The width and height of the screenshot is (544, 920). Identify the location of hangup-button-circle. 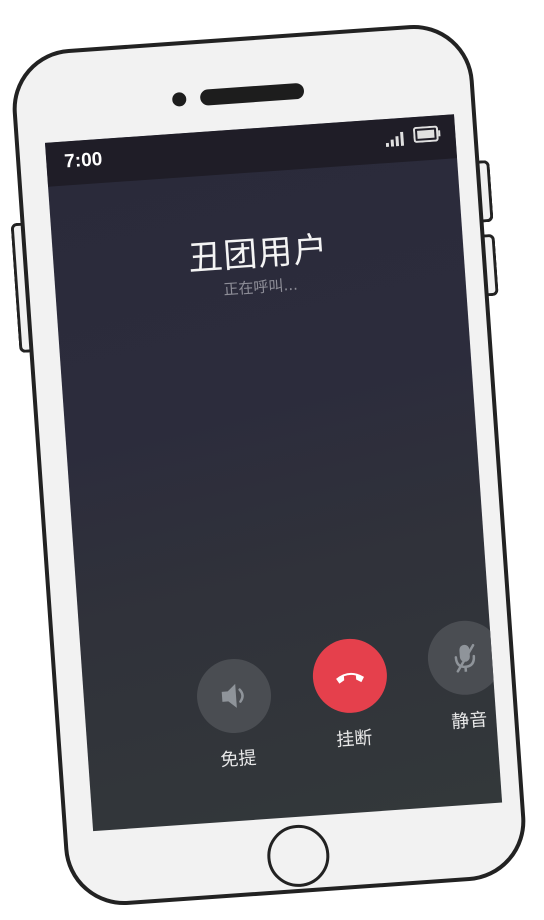
(350, 676).